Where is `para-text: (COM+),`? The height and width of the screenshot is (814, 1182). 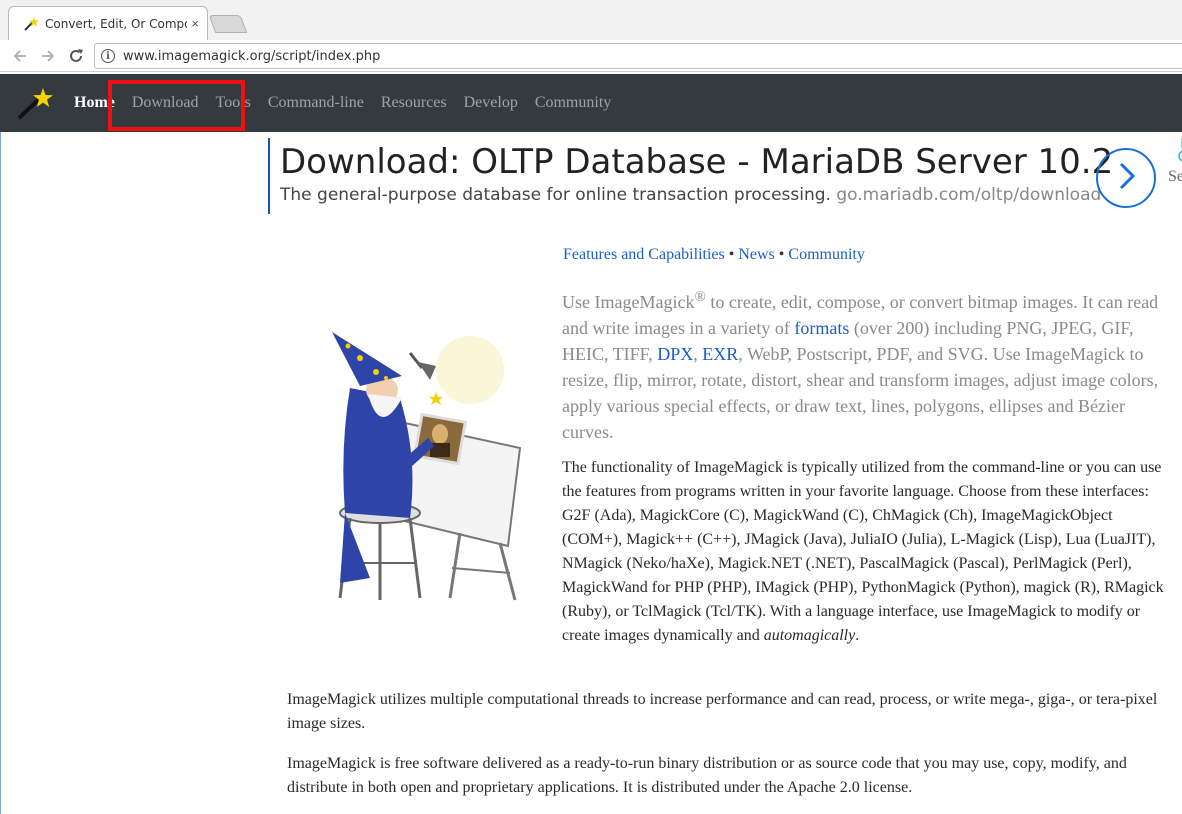
para-text: (COM+), is located at coordinates (594, 539).